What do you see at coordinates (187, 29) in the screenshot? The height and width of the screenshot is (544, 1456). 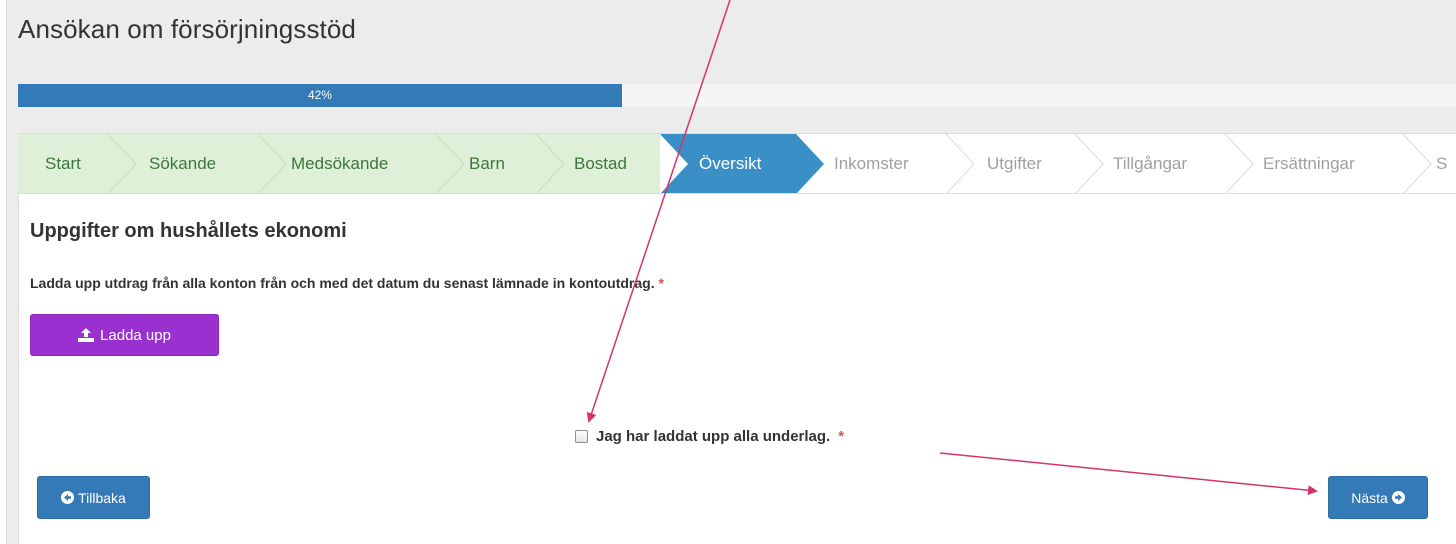 I see `page-title: Ansökan om försörjningsstöd` at bounding box center [187, 29].